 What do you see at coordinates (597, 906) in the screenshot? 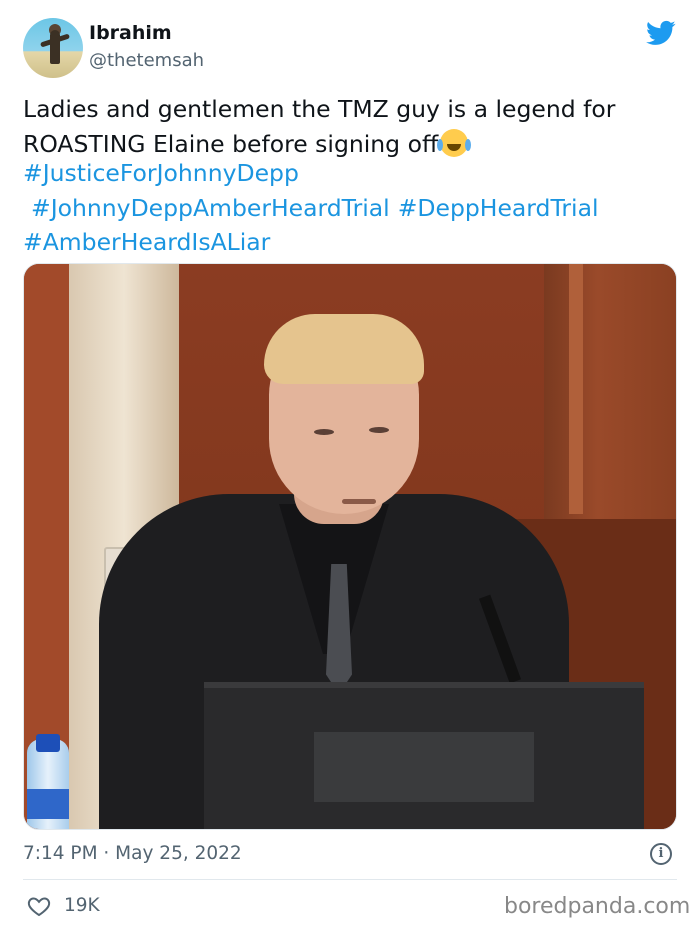
I see `watermark: boredpanda.com` at bounding box center [597, 906].